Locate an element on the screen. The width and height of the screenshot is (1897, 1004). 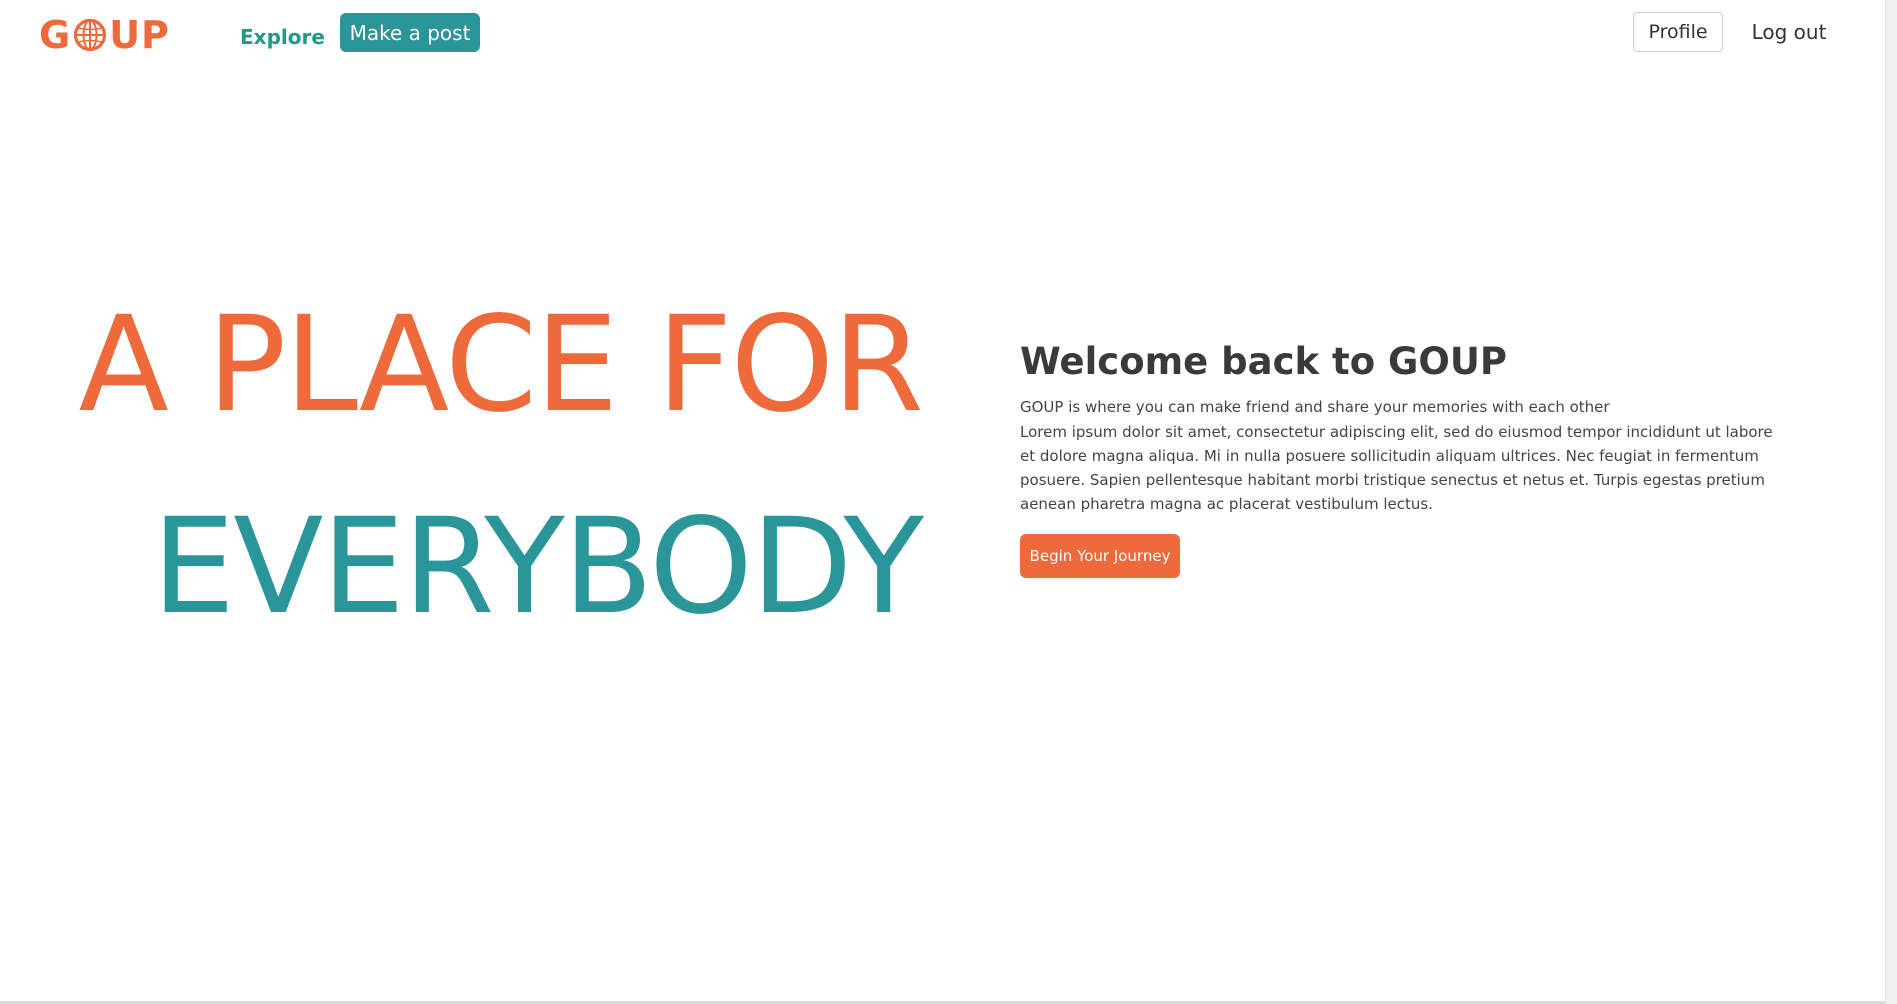
navbar: G UP Explore Make a post Profile Log out is located at coordinates (942, 35).